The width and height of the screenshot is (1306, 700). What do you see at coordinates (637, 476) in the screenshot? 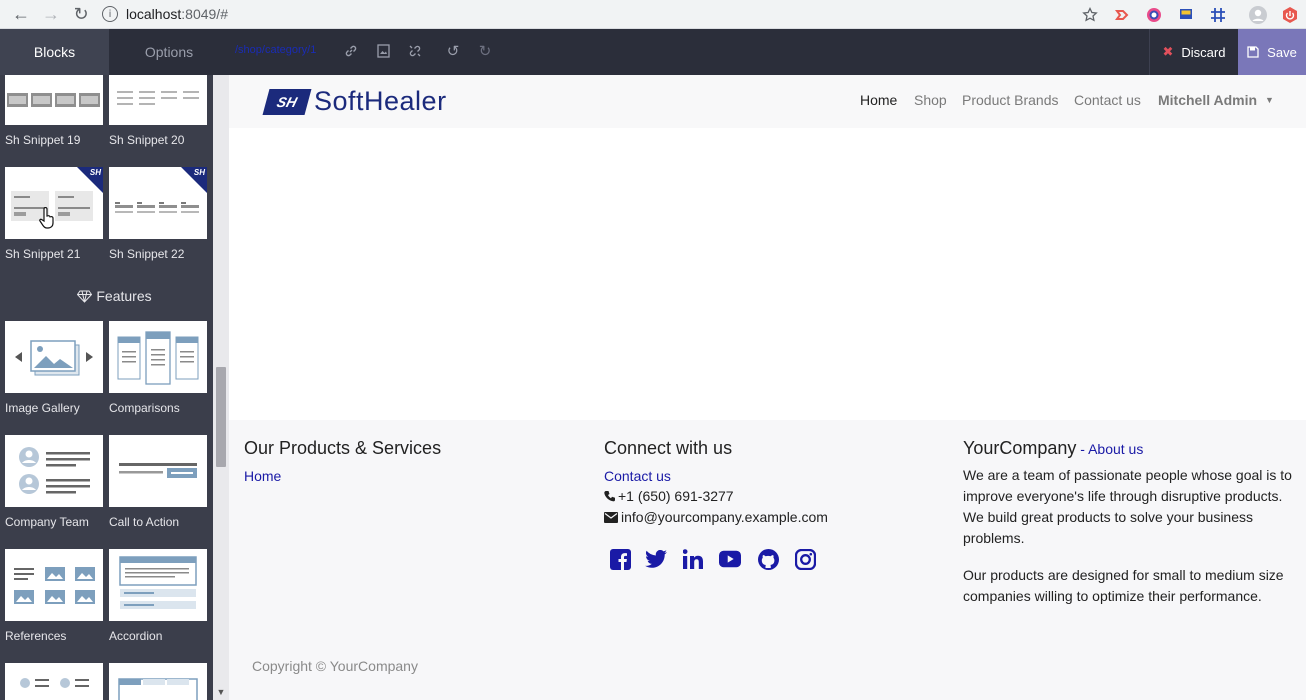
I see `footer-contact-link: Contact us` at bounding box center [637, 476].